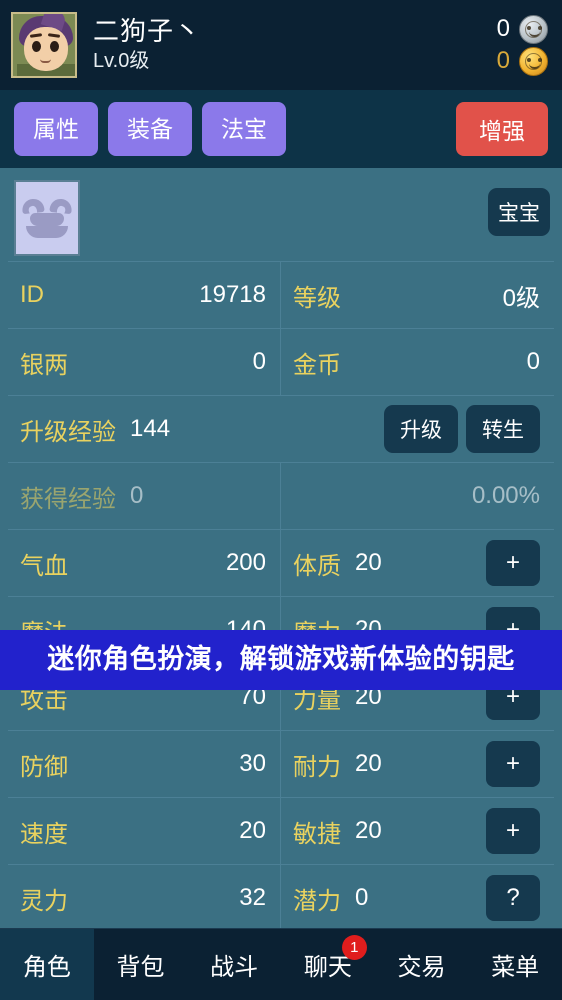 Image resolution: width=562 pixels, height=1000 pixels. What do you see at coordinates (533, 29) in the screenshot?
I see `silver-coin-icon` at bounding box center [533, 29].